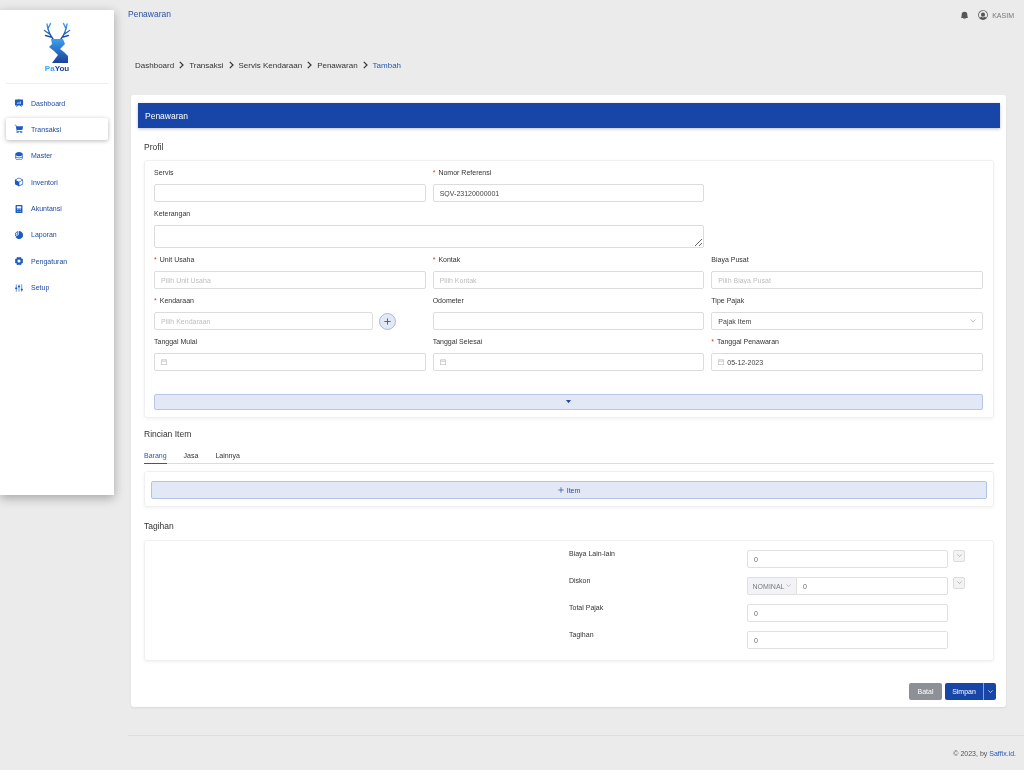  I want to click on caret-down-icon, so click(568, 402).